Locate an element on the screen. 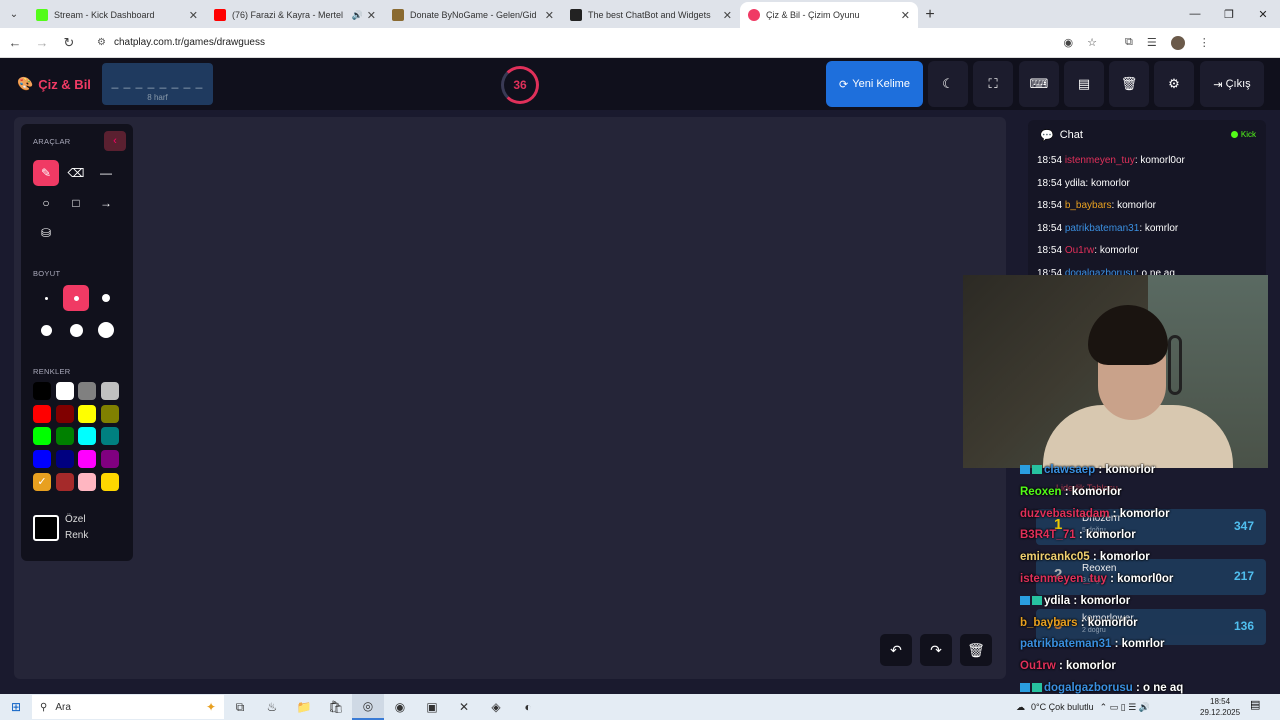  keyboard-button: ⌨ is located at coordinates (1039, 84).